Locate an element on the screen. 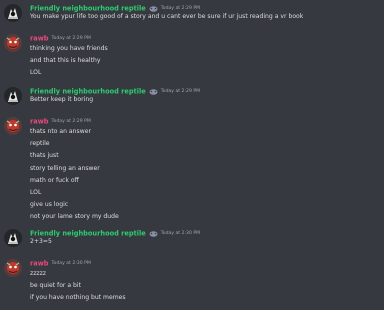 The image size is (384, 310). message-text: story telling an answer is located at coordinates (65, 168).